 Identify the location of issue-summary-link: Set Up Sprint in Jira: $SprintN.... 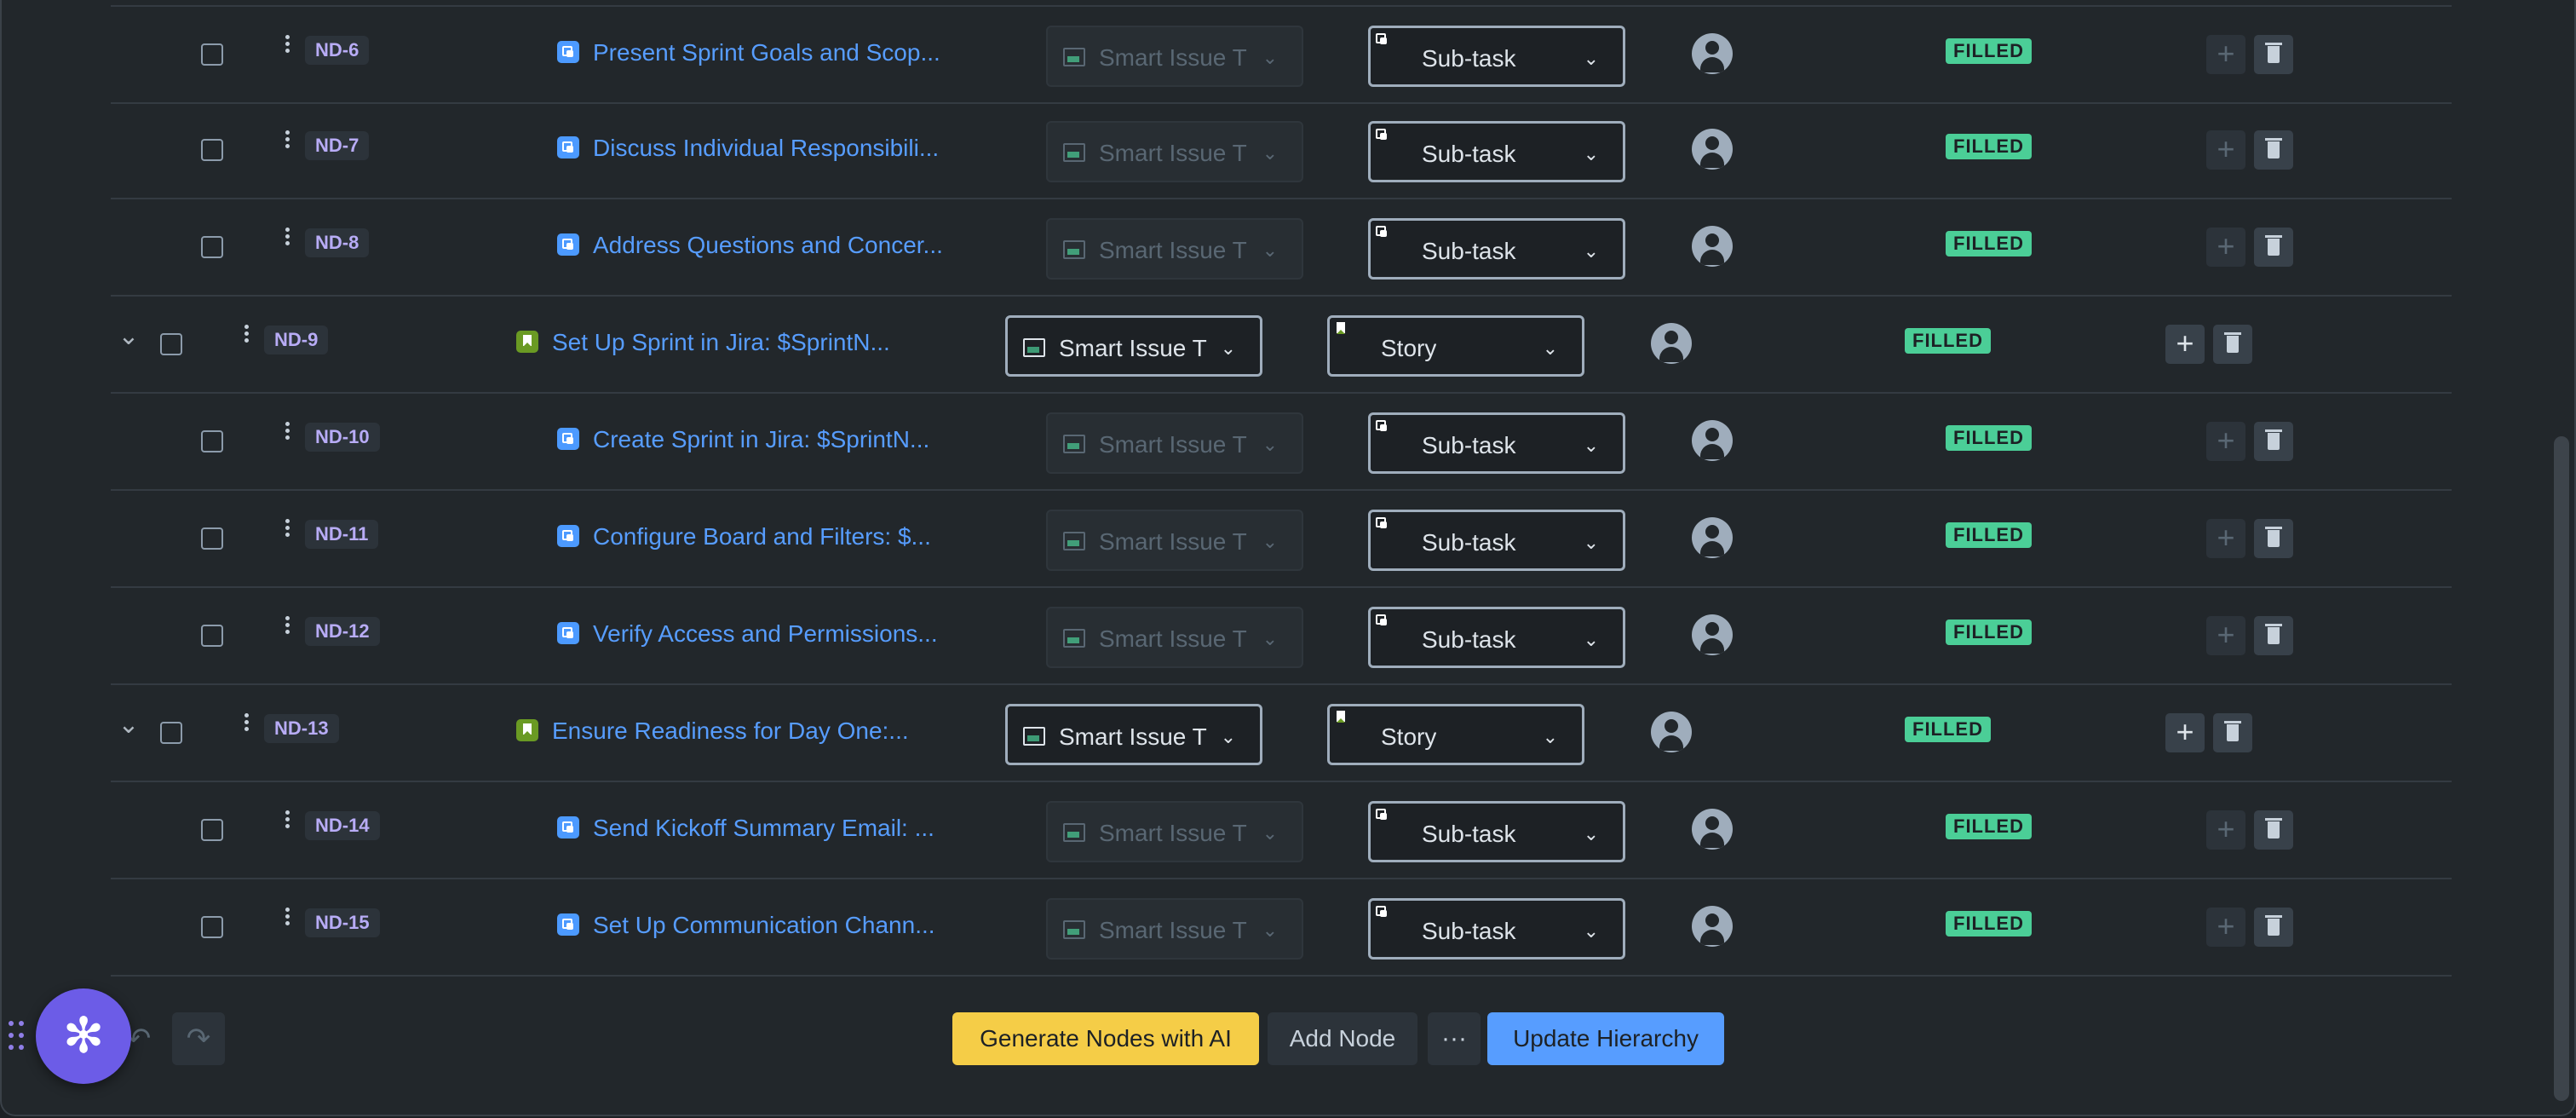
(721, 343).